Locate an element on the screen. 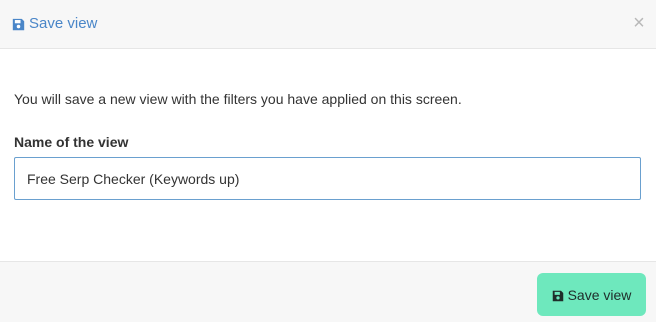  save-view-button-label: Save view is located at coordinates (599, 294).